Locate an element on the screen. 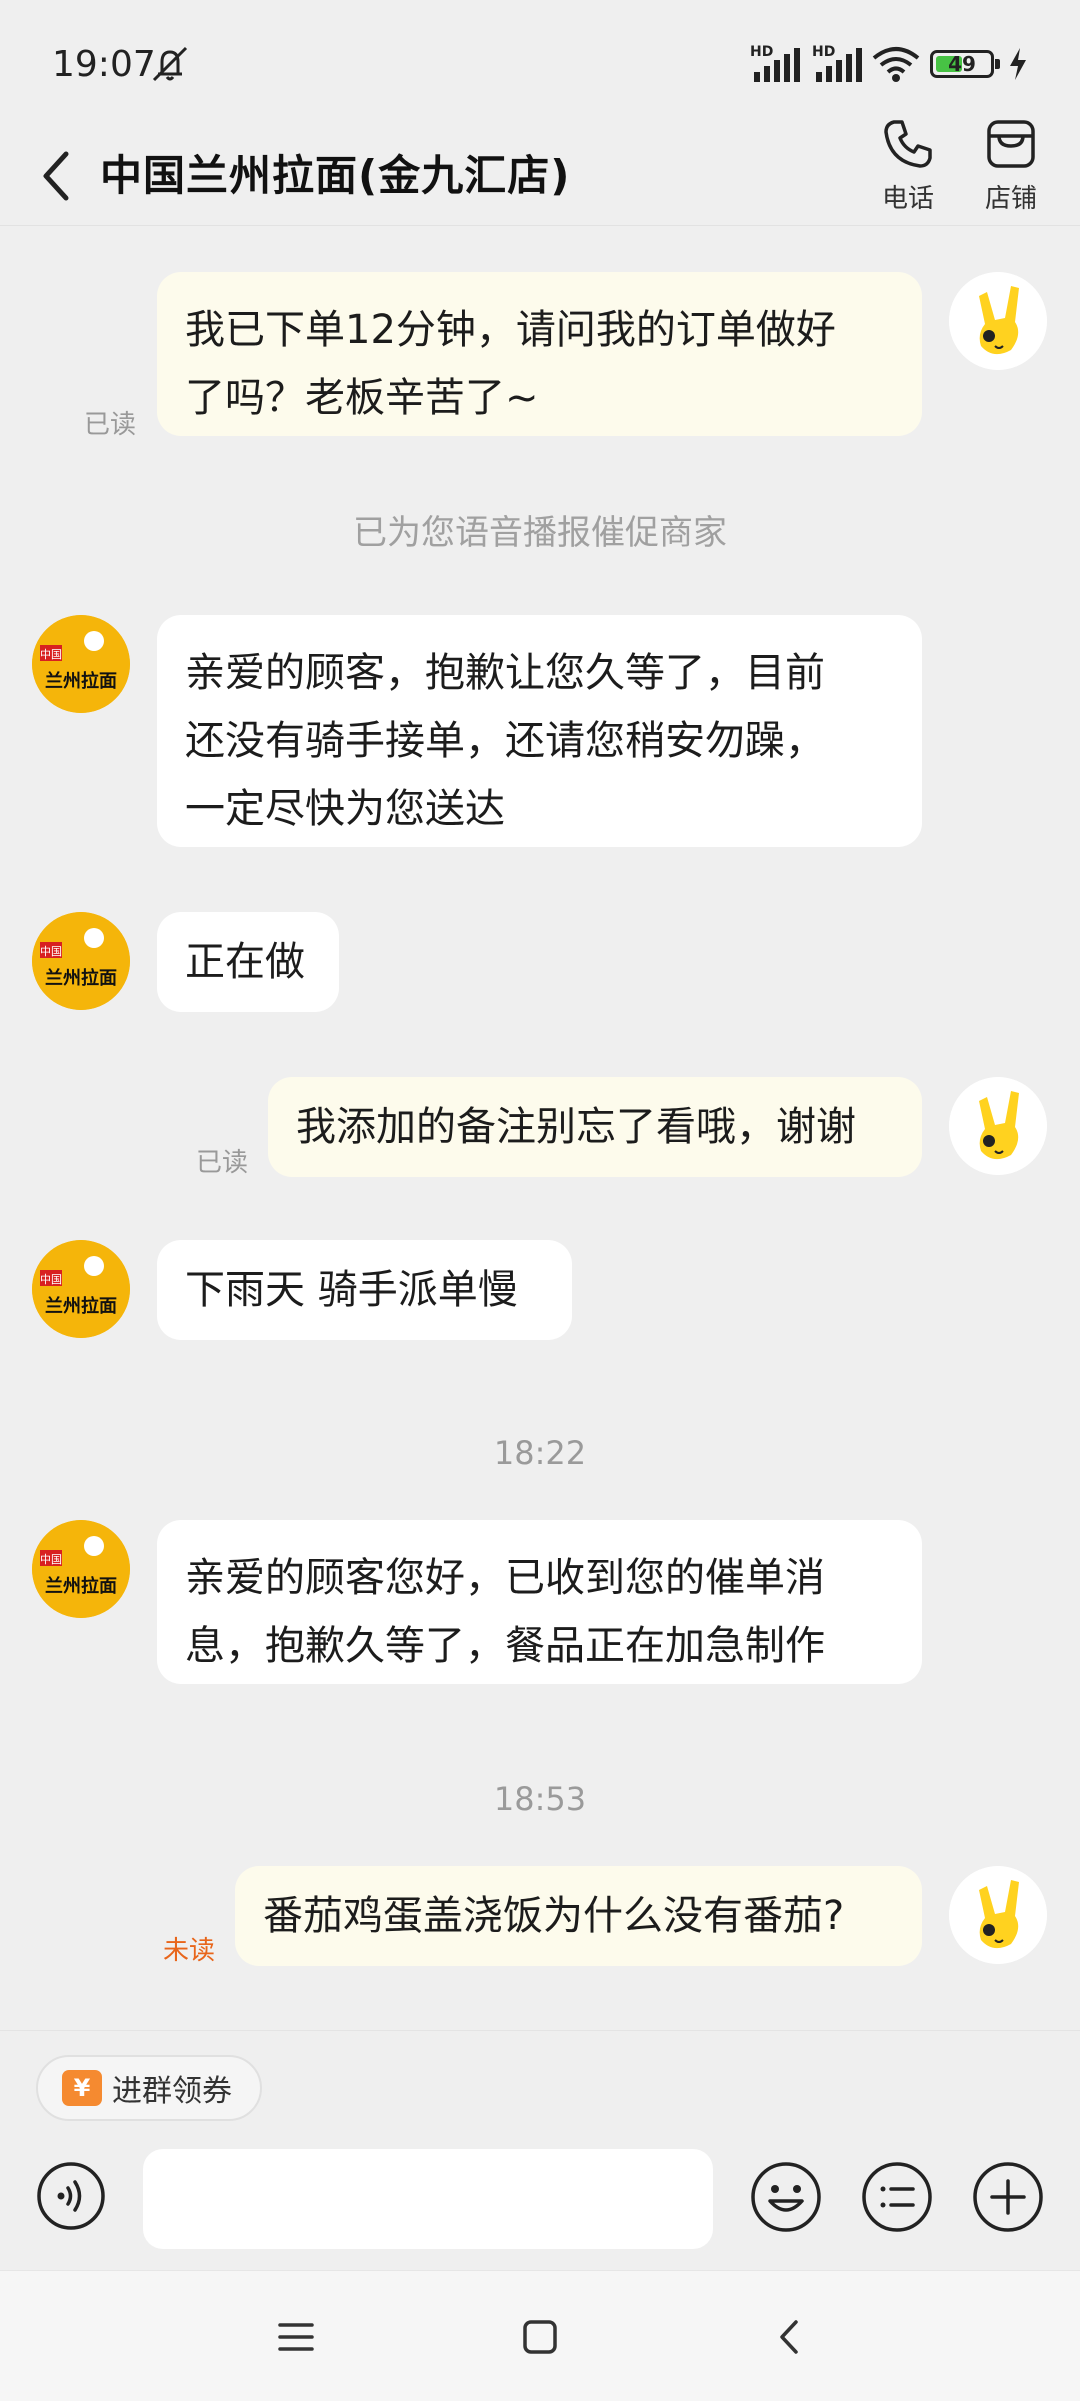 This screenshot has height=2401, width=1080. coupon-icon: ¥ is located at coordinates (82, 2088).